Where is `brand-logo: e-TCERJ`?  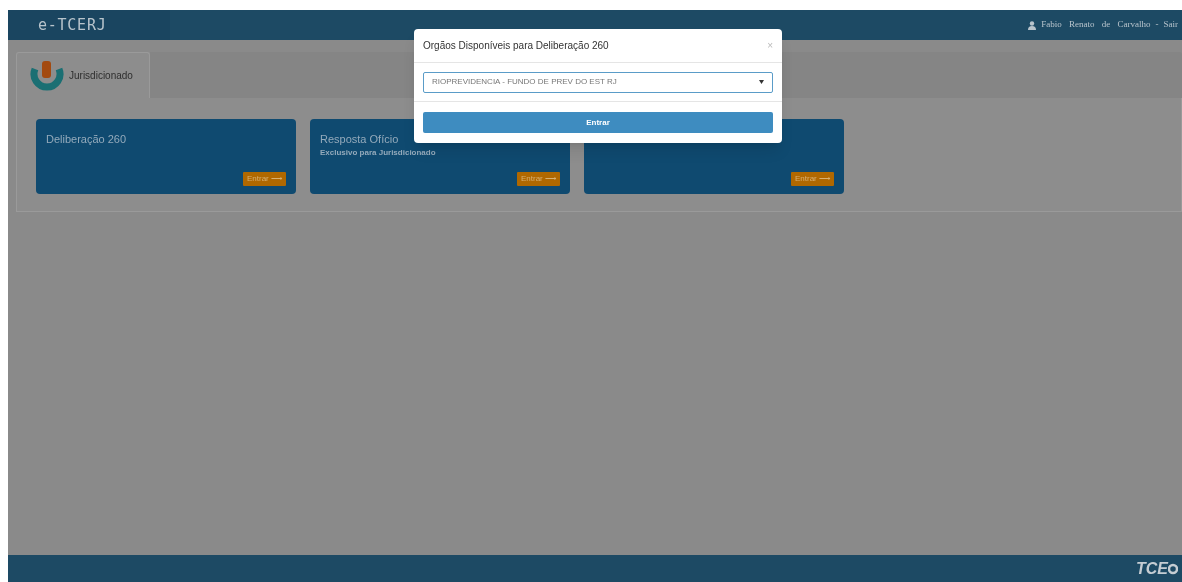
brand-logo: e-TCERJ is located at coordinates (89, 25).